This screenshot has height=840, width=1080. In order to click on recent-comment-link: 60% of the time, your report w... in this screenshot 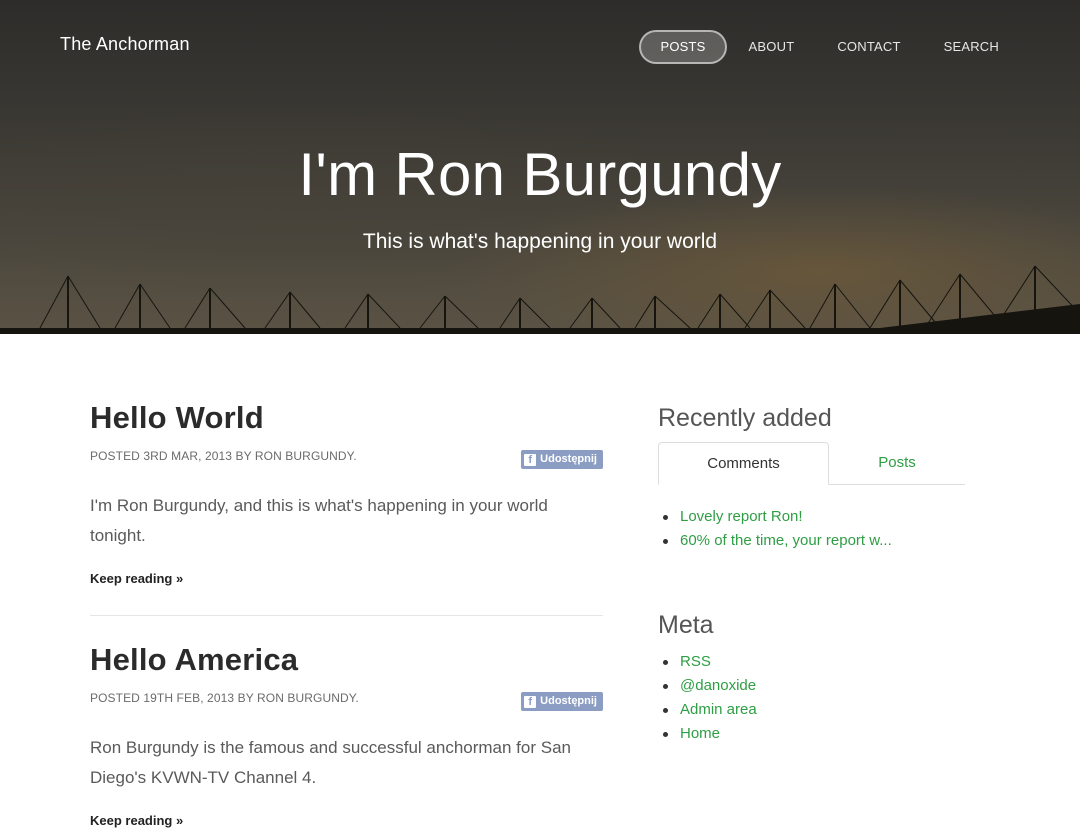, I will do `click(814, 541)`.